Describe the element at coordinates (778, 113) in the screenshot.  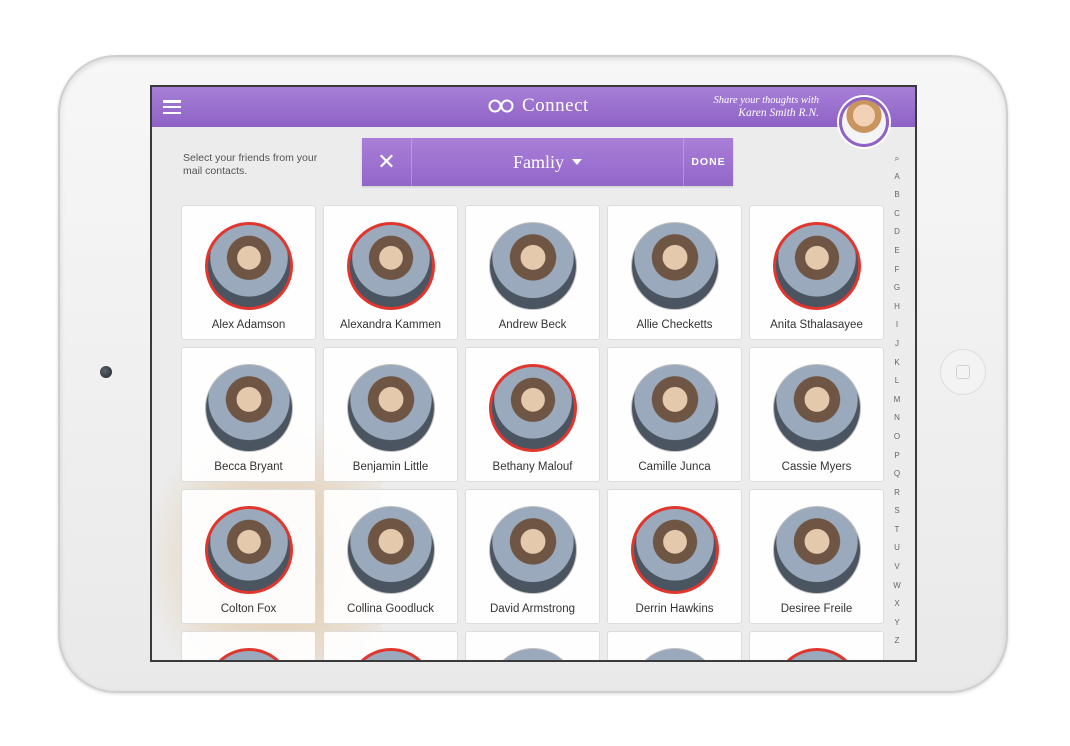
I see `share-line-2: Karen Smith R.N.` at that location.